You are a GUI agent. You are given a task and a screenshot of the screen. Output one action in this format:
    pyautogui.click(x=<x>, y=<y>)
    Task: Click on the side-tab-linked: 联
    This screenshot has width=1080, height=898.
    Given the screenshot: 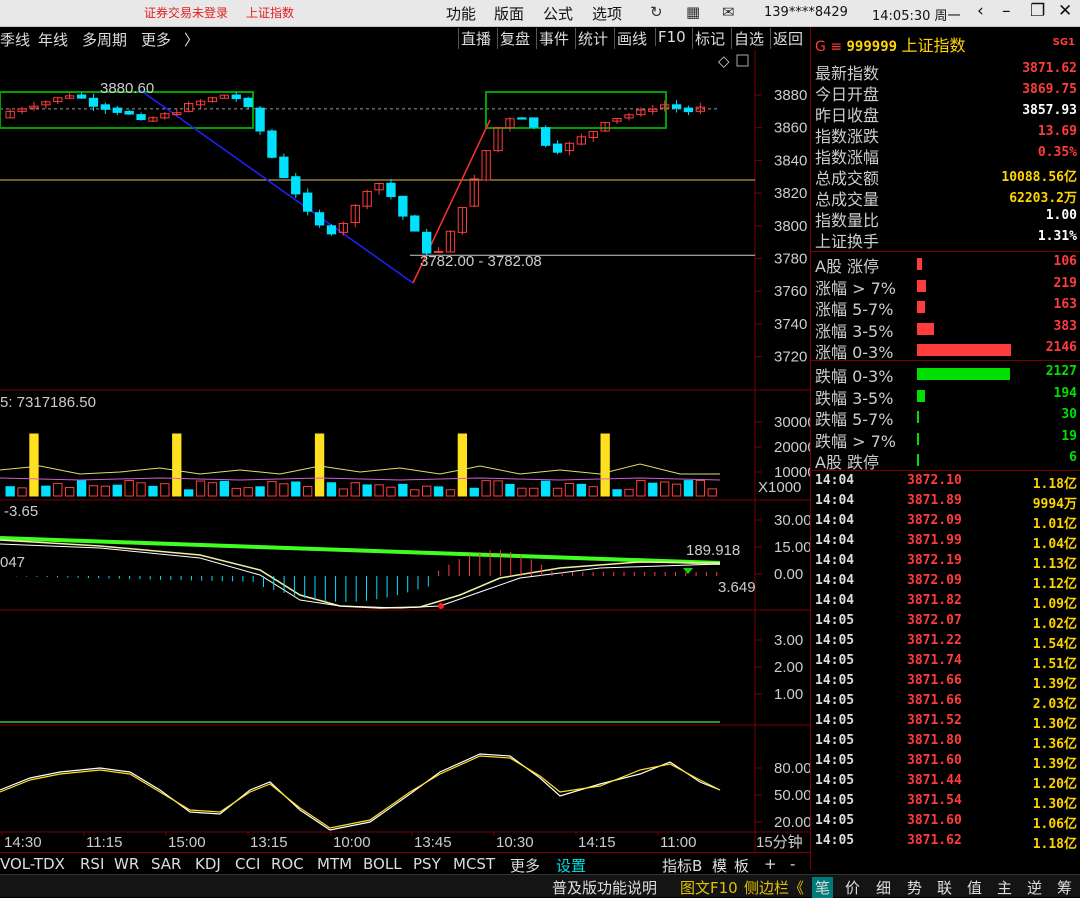 What is the action you would take?
    pyautogui.click(x=944, y=887)
    